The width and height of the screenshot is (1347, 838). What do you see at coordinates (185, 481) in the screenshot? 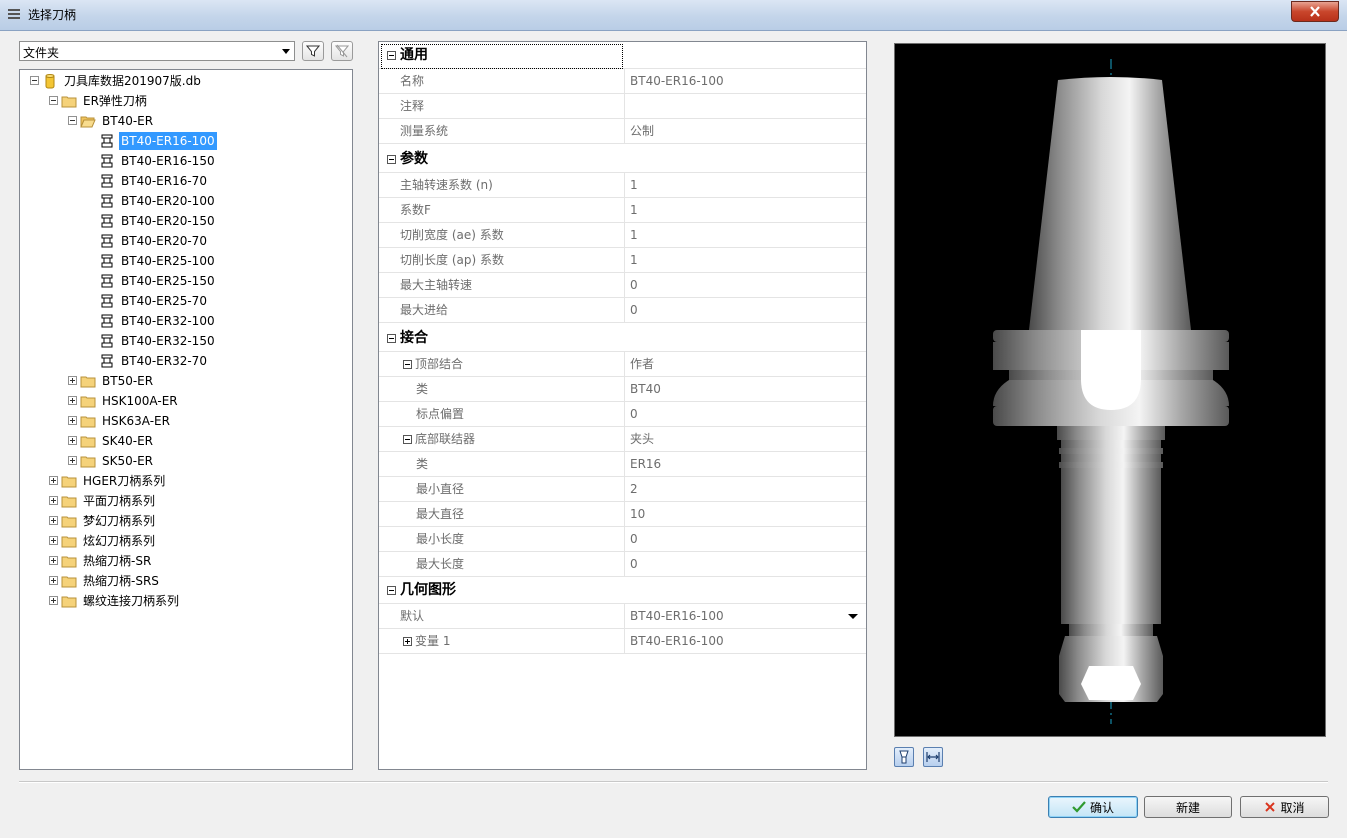
I see `tree-node-group: HGER刀柄系列` at bounding box center [185, 481].